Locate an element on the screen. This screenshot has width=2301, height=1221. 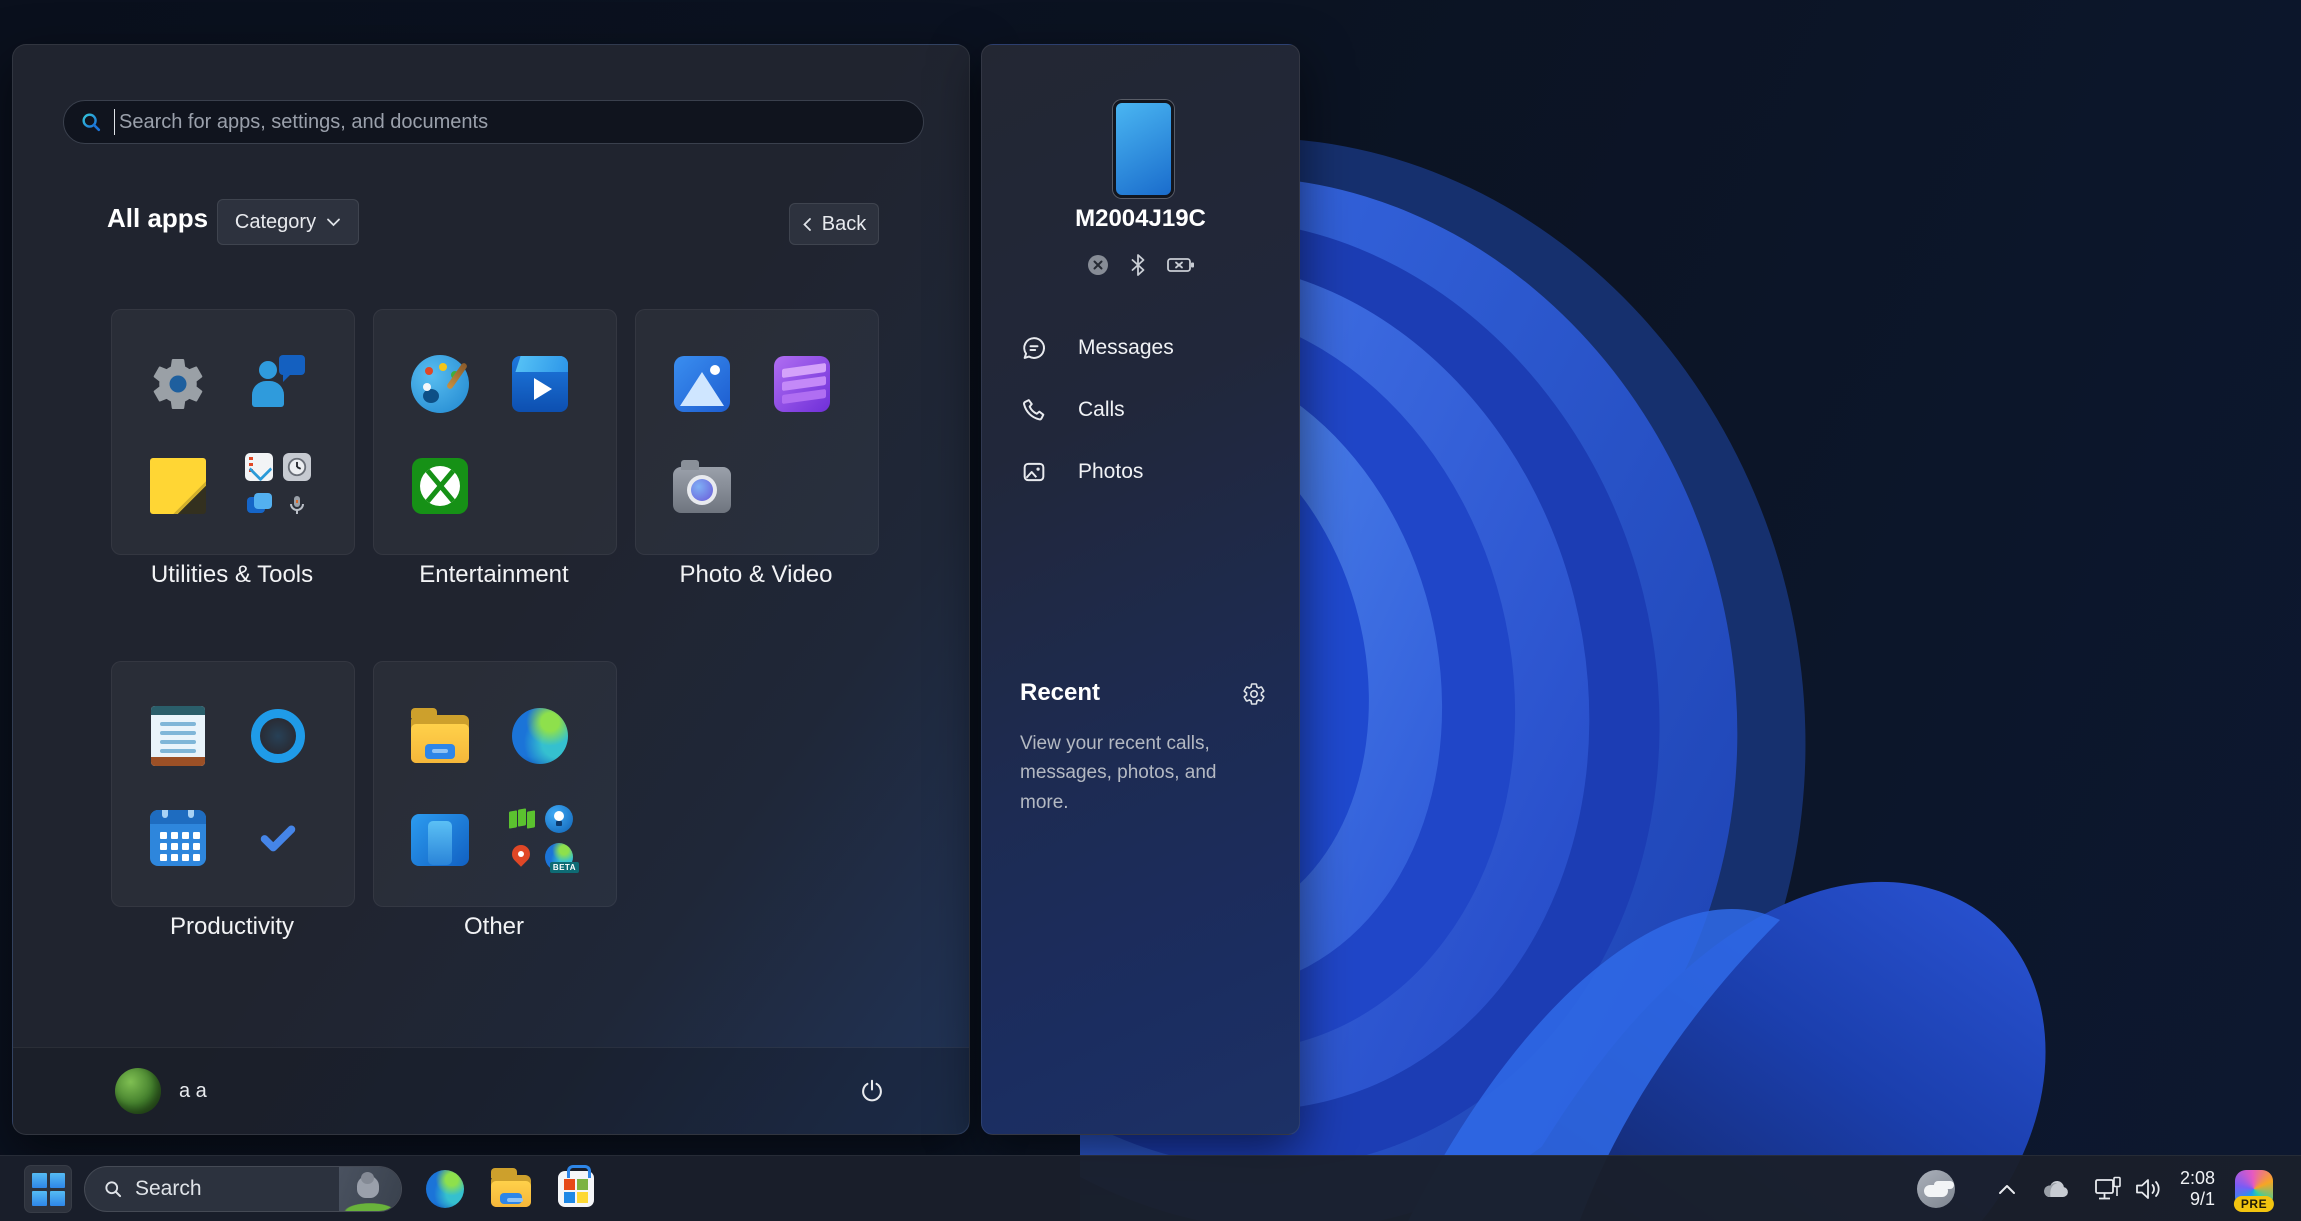
start-button is located at coordinates (48, 1189).